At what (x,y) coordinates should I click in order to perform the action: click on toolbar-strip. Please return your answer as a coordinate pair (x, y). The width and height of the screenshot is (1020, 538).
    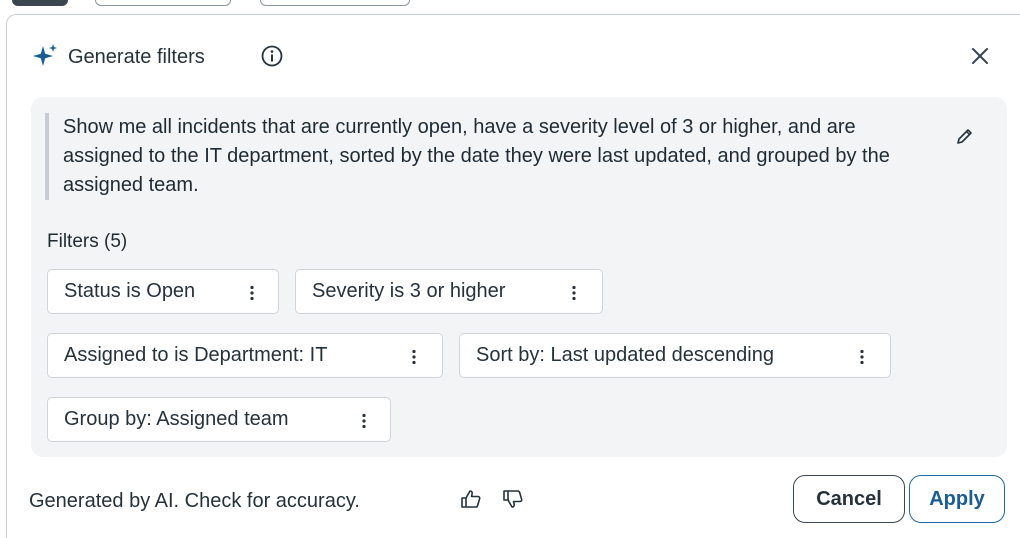
    Looking at the image, I should click on (510, 7).